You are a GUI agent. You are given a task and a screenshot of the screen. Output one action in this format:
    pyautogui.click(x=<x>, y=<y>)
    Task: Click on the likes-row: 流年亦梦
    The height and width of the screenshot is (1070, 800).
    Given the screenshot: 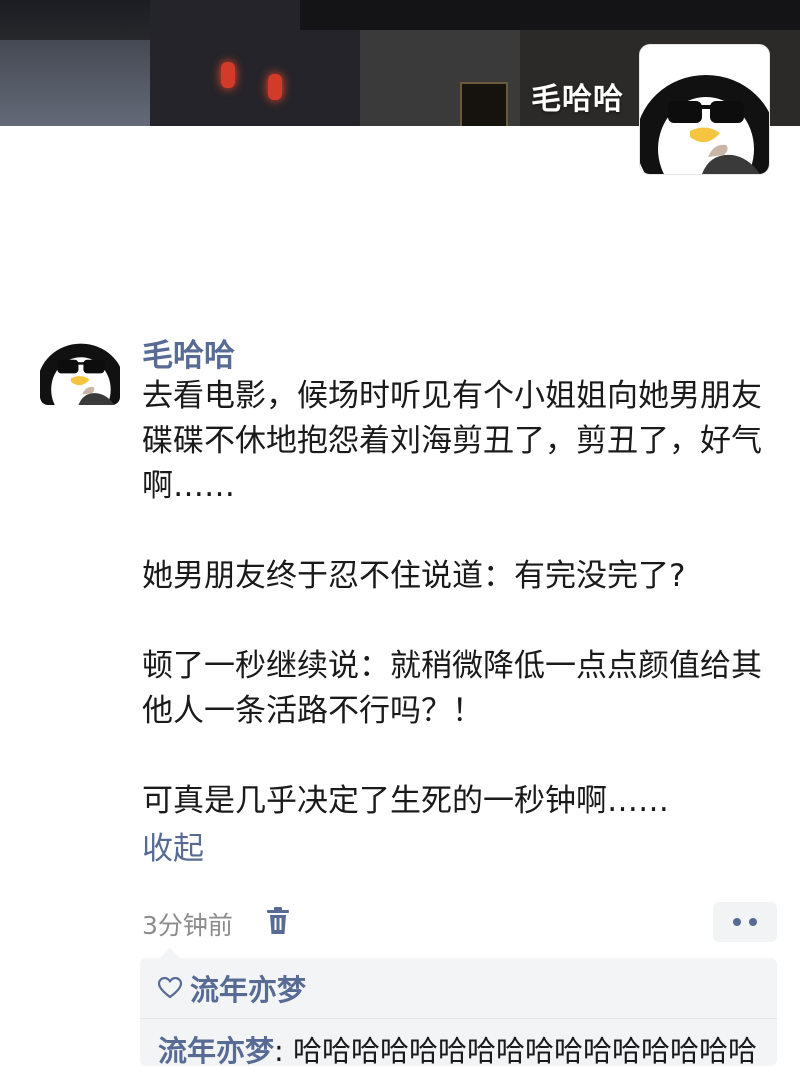 What is the action you would take?
    pyautogui.click(x=232, y=989)
    